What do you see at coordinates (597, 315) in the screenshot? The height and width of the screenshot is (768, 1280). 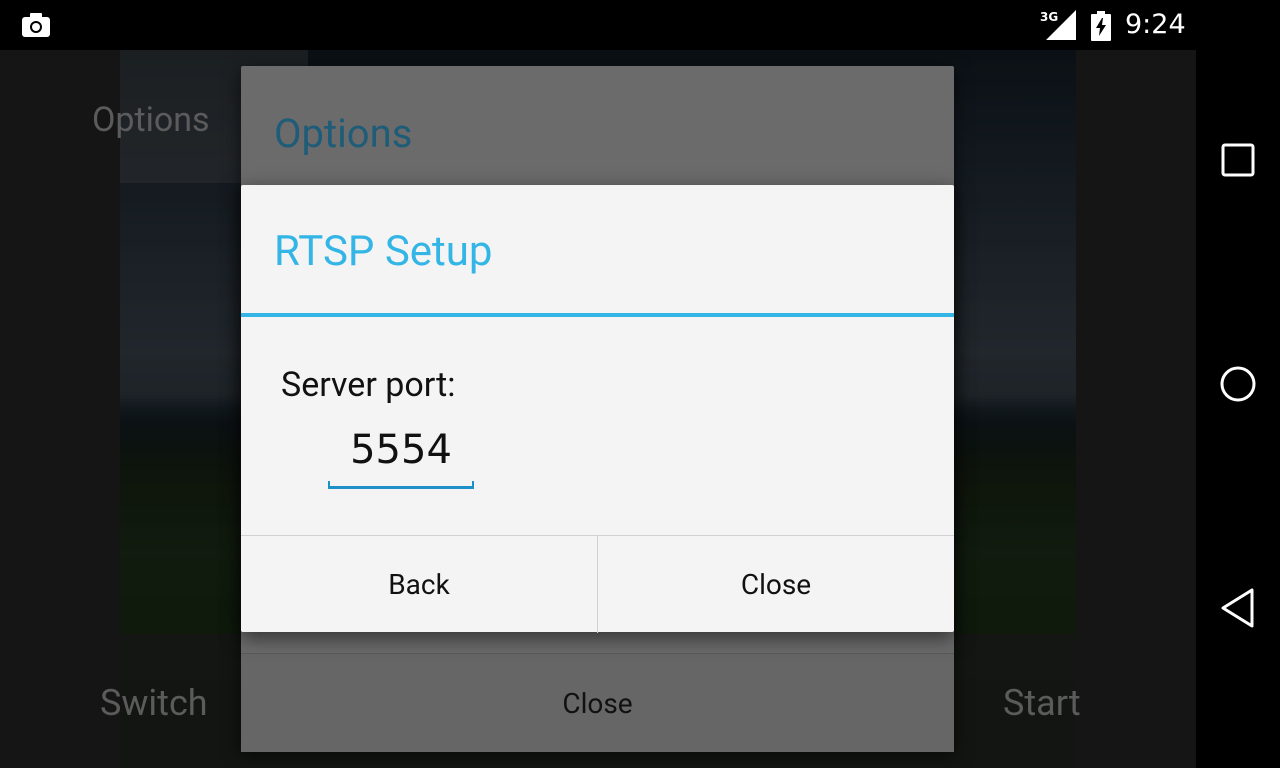 I see `title-divider` at bounding box center [597, 315].